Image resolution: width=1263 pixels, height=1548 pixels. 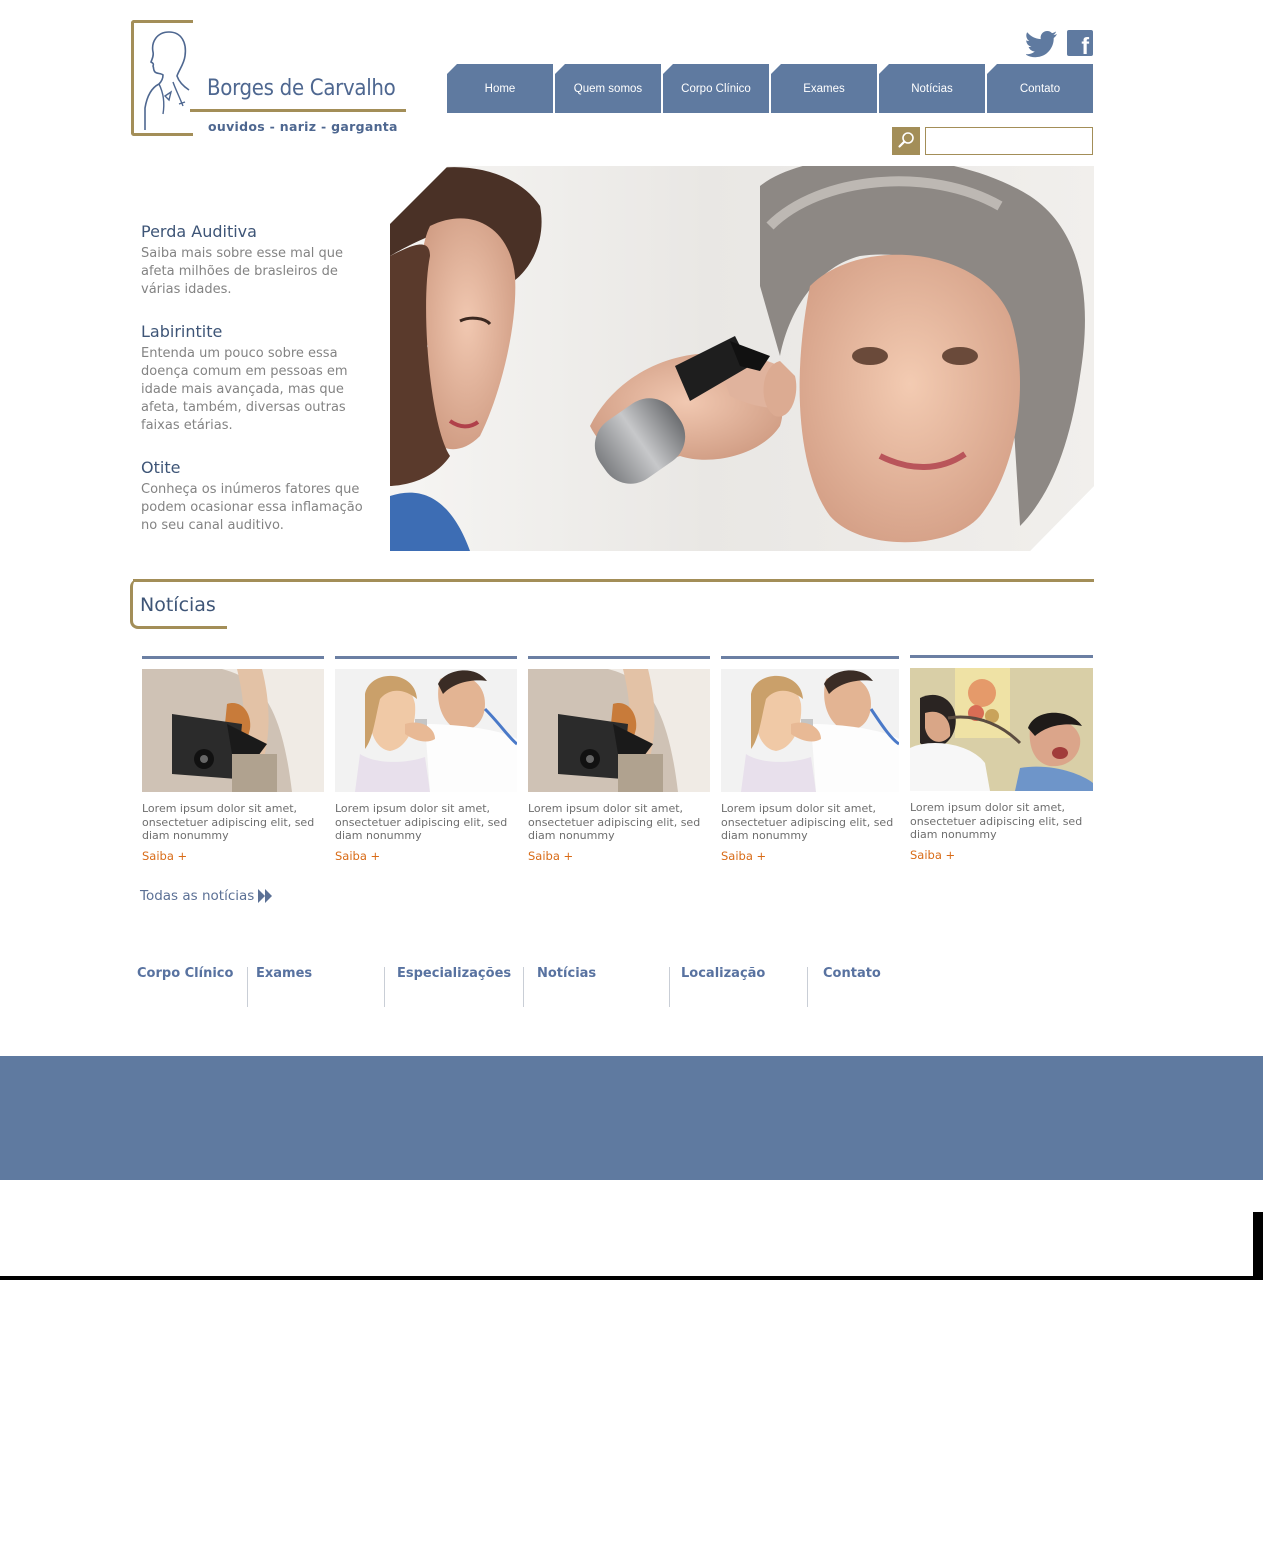 I want to click on hero-image, so click(x=742, y=358).